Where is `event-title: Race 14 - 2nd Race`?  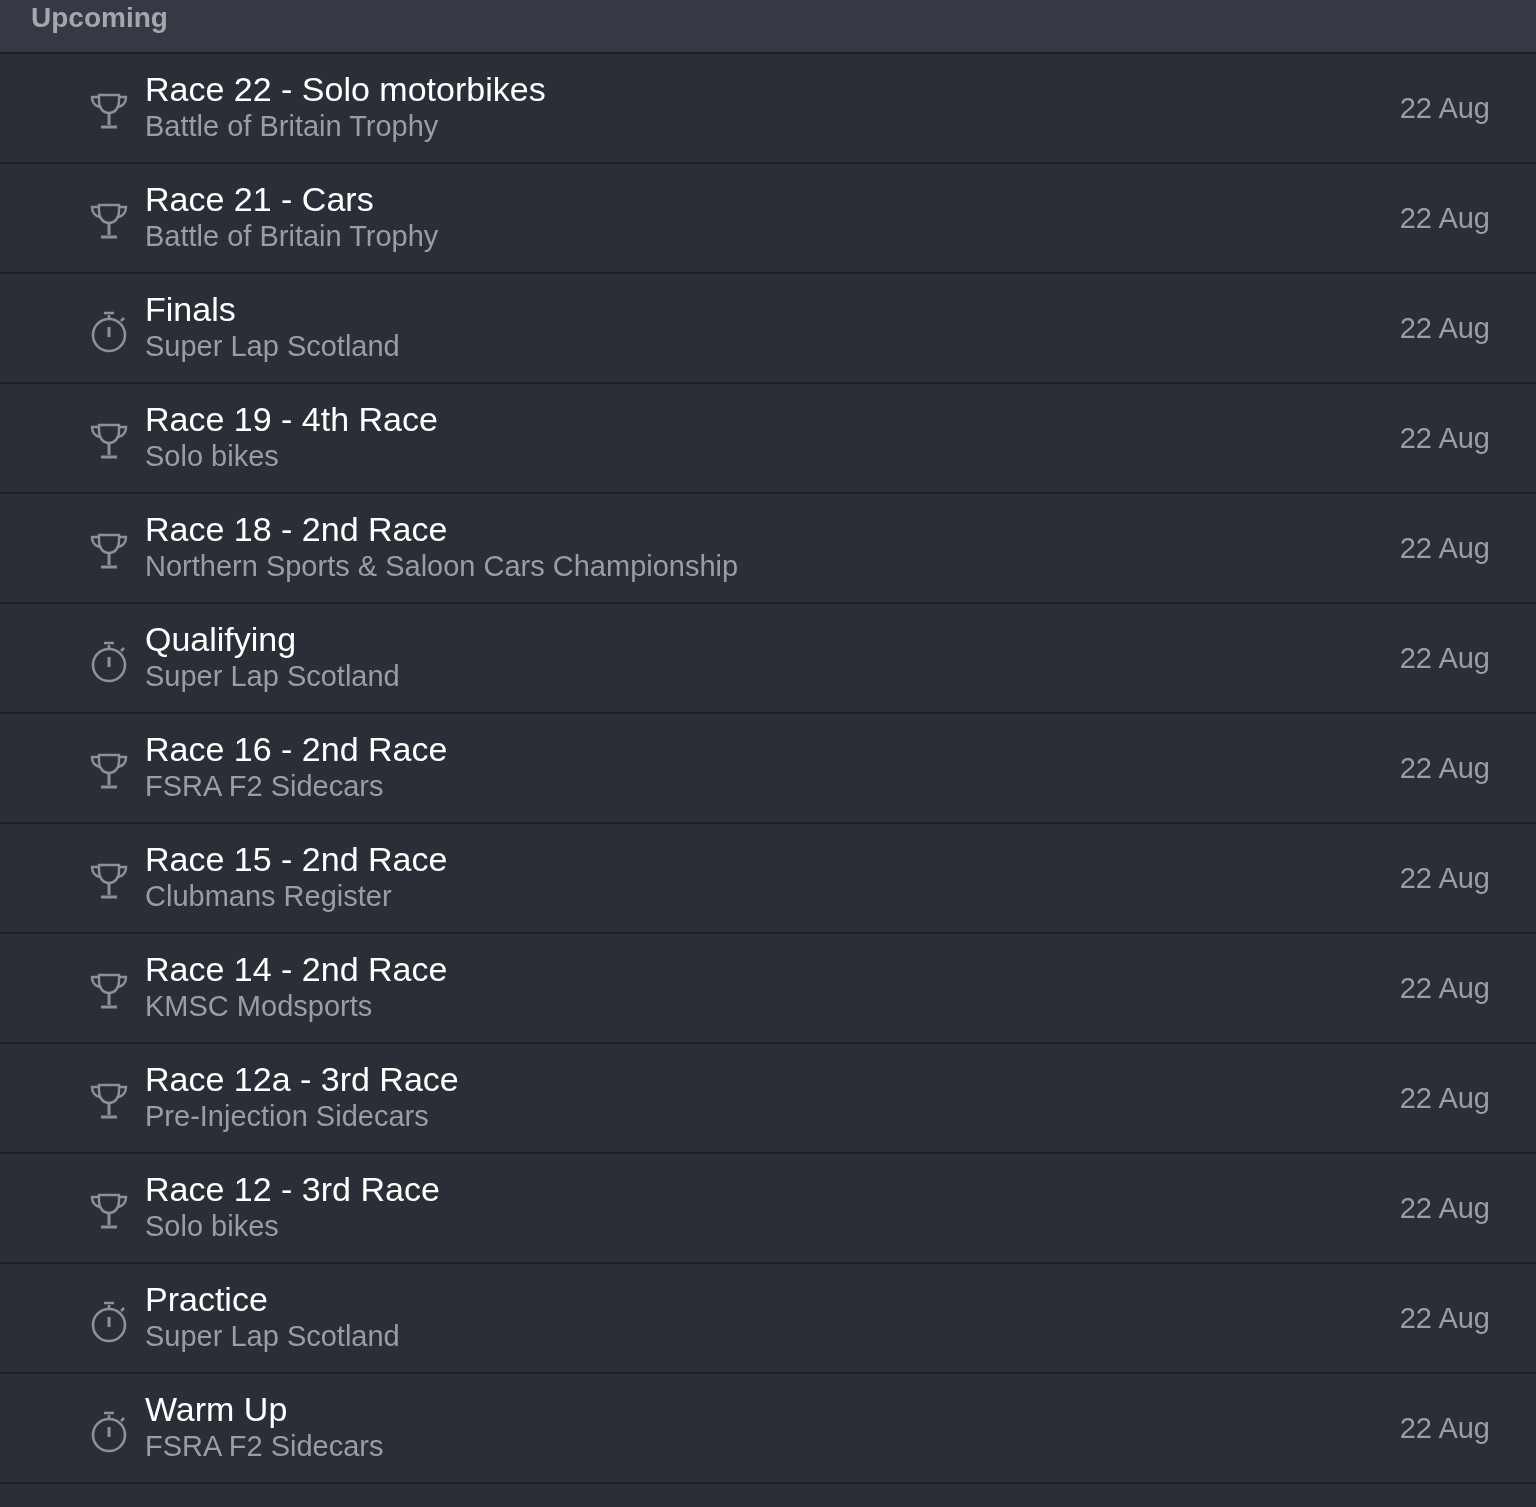
event-title: Race 14 - 2nd Race is located at coordinates (297, 969).